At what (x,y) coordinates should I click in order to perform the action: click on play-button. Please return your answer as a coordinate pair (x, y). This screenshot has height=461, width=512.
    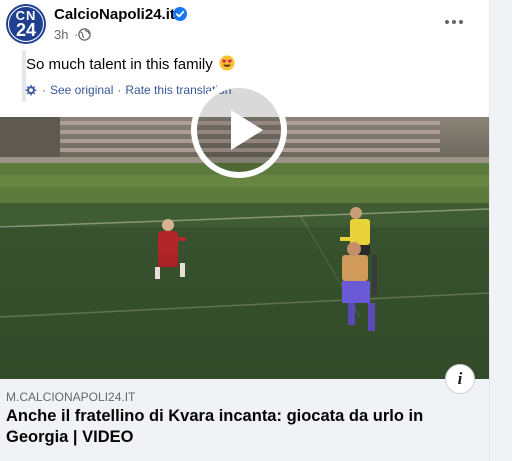
    Looking at the image, I should click on (239, 130).